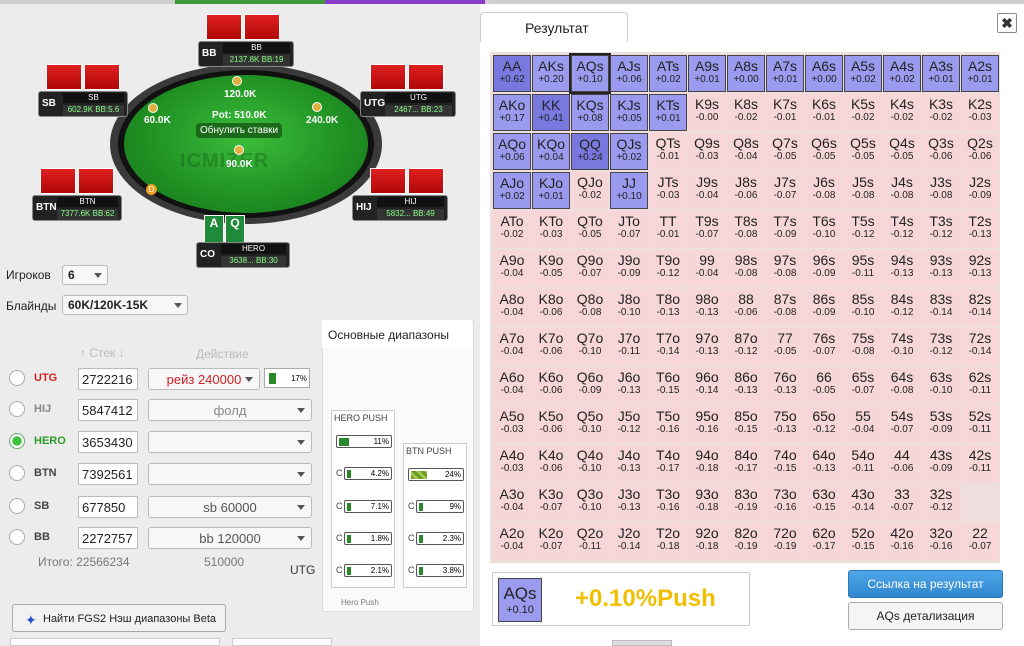  What do you see at coordinates (668, 463) in the screenshot?
I see `hand-cell-t4o: T4o -0.17` at bounding box center [668, 463].